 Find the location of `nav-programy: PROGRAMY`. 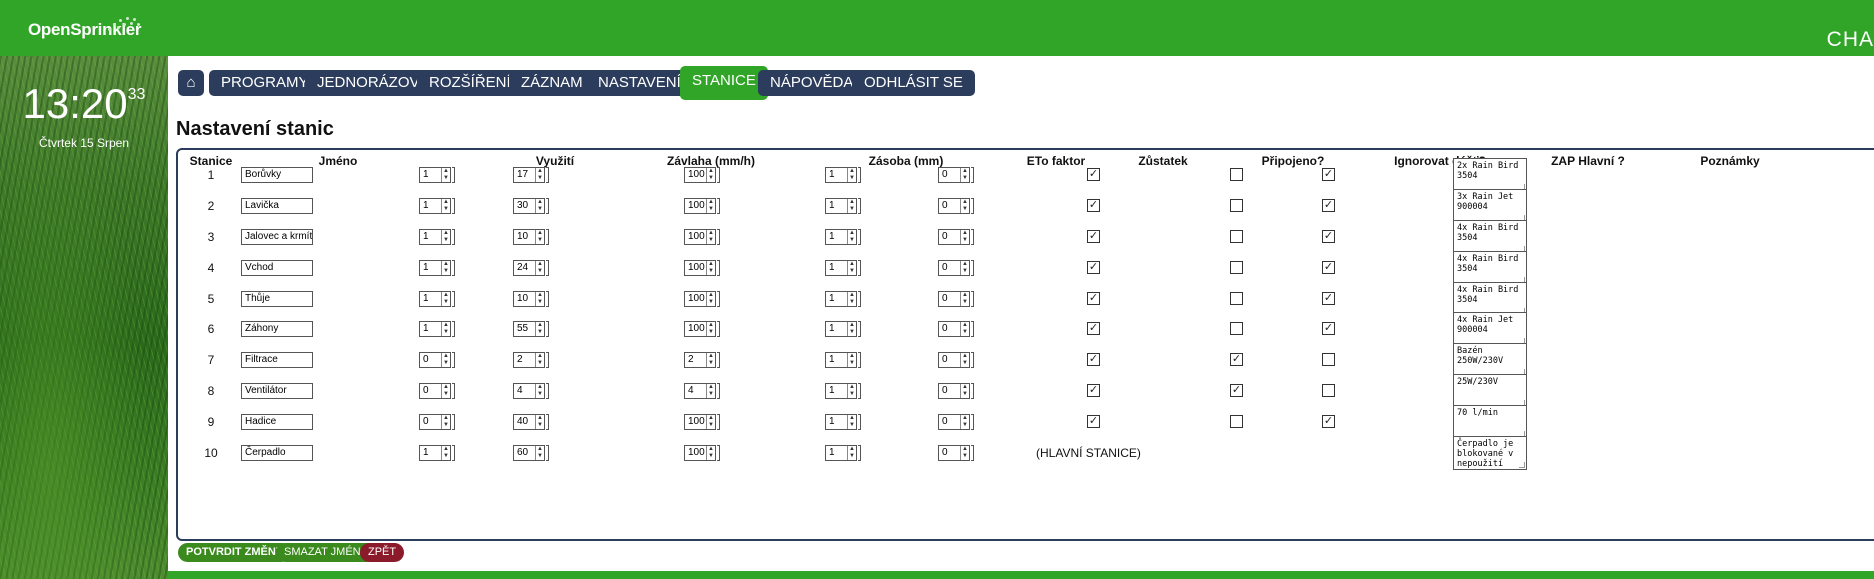

nav-programy: PROGRAMY is located at coordinates (265, 83).